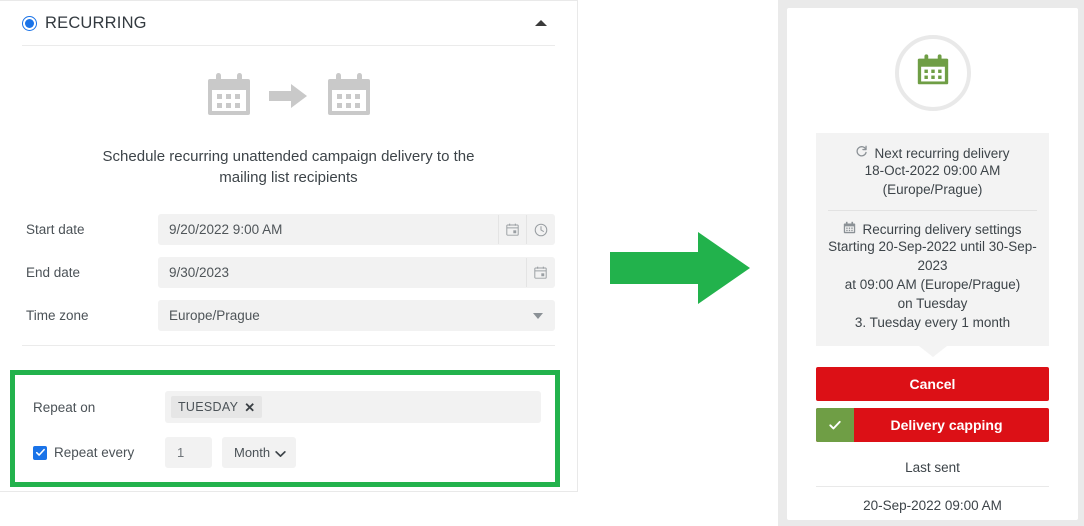 This screenshot has width=1084, height=526. What do you see at coordinates (356, 315) in the screenshot?
I see `timezone-select: Europe/Prague` at bounding box center [356, 315].